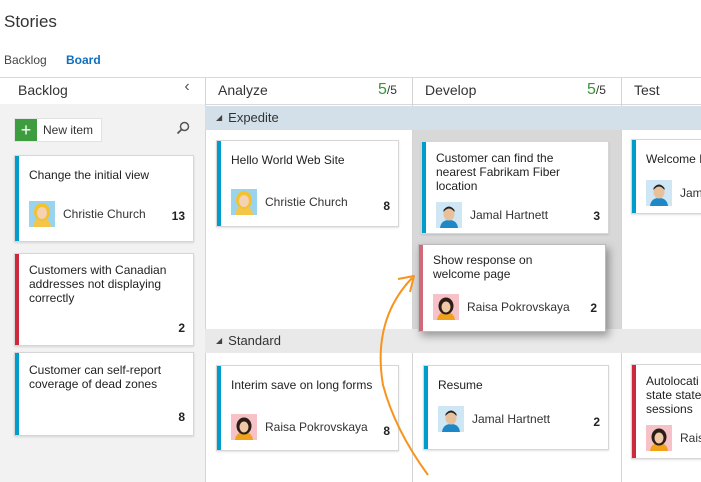 This screenshot has height=482, width=701. What do you see at coordinates (43, 90) in the screenshot?
I see `column-header-backlog: Backlog` at bounding box center [43, 90].